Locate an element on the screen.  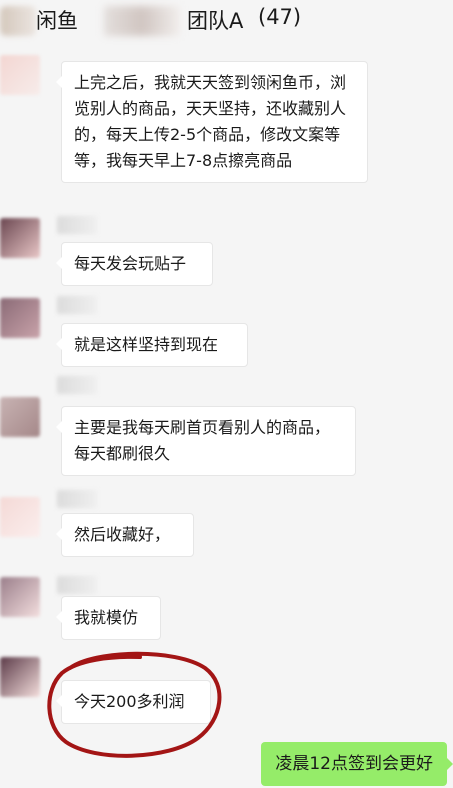
message-bubble: 主要是我每天刷首页看别人的商品，每天都刷很久 is located at coordinates (206, 441).